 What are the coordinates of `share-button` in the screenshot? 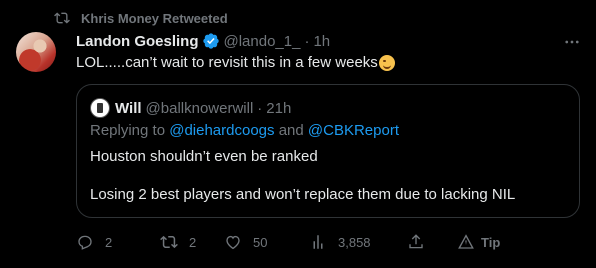 It's located at (416, 242).